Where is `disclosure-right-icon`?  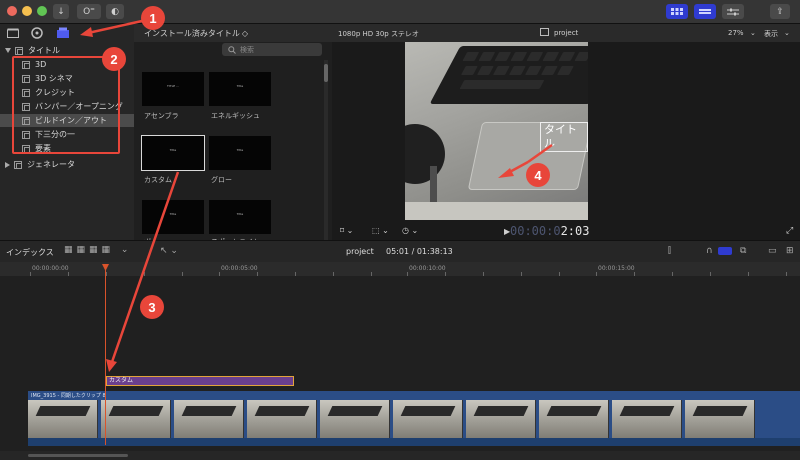 disclosure-right-icon is located at coordinates (7, 164).